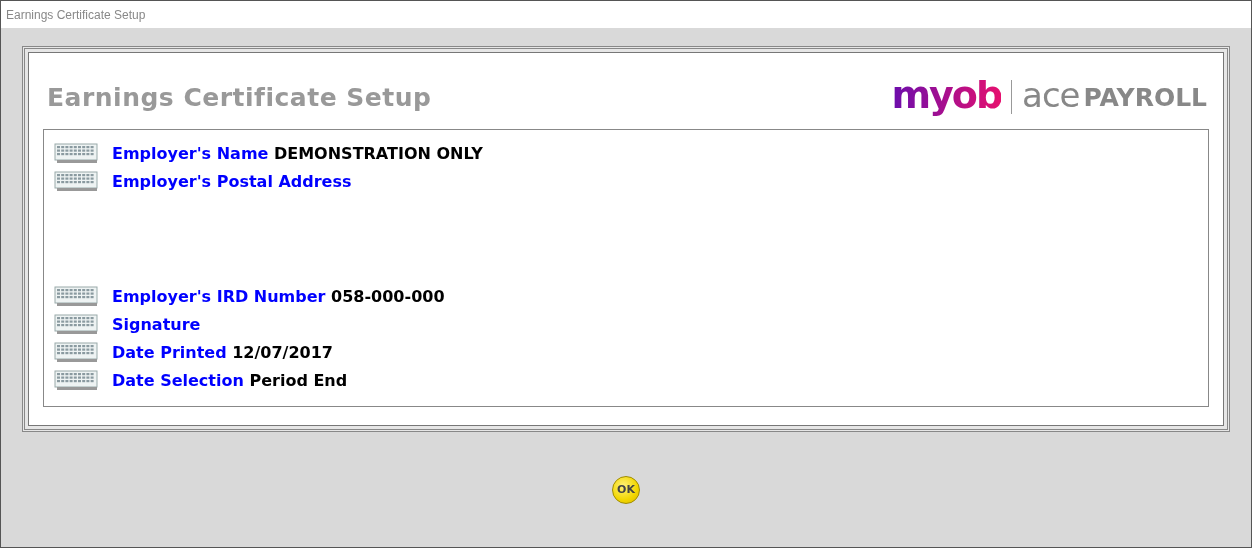 The image size is (1252, 548). What do you see at coordinates (1012, 97) in the screenshot?
I see `logo-divider` at bounding box center [1012, 97].